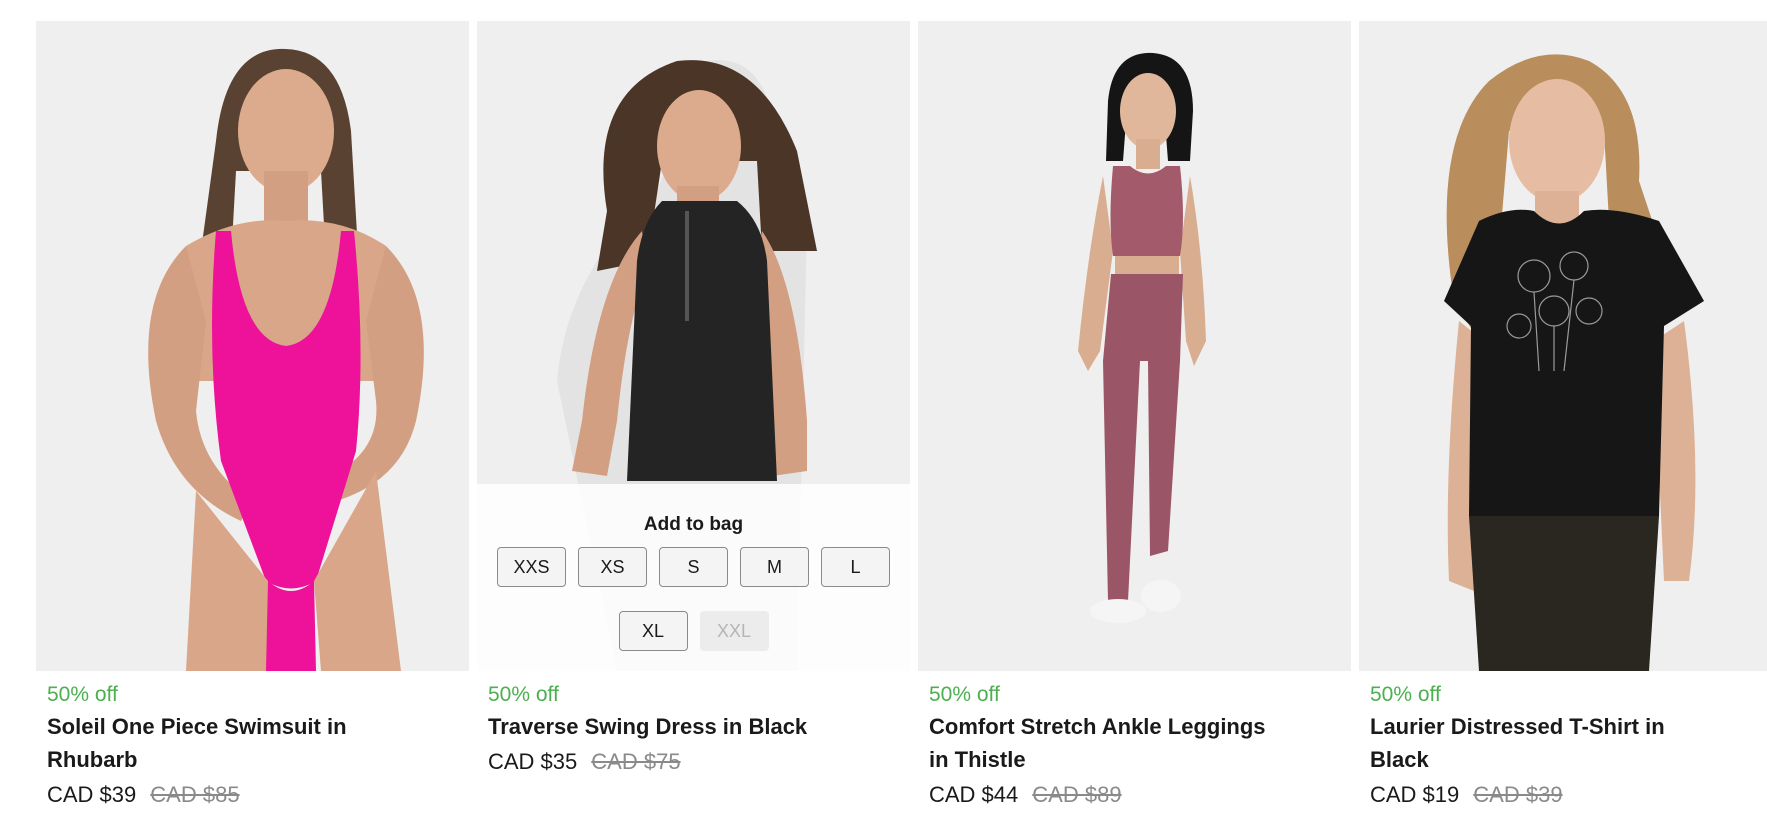 Image resolution: width=1767 pixels, height=839 pixels. I want to click on price-row: CAD $19 CAD $39, so click(1568, 794).